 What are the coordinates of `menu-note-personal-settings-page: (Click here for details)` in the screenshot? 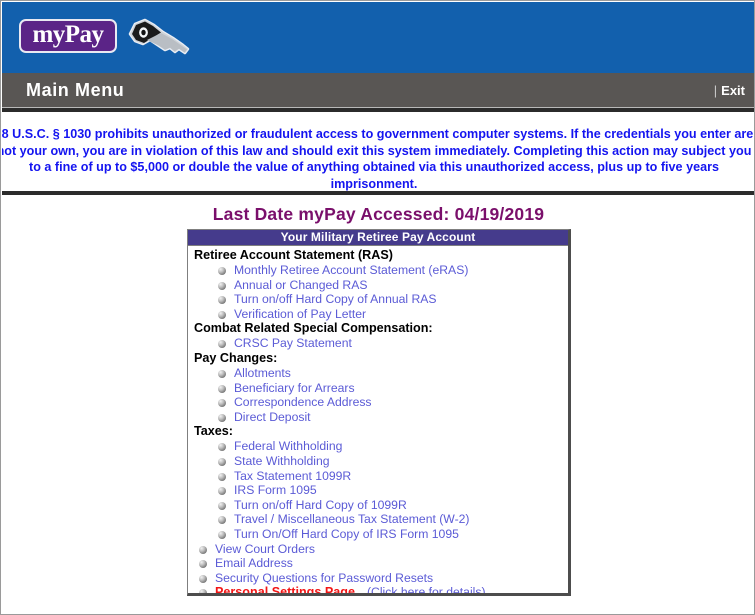 It's located at (426, 589).